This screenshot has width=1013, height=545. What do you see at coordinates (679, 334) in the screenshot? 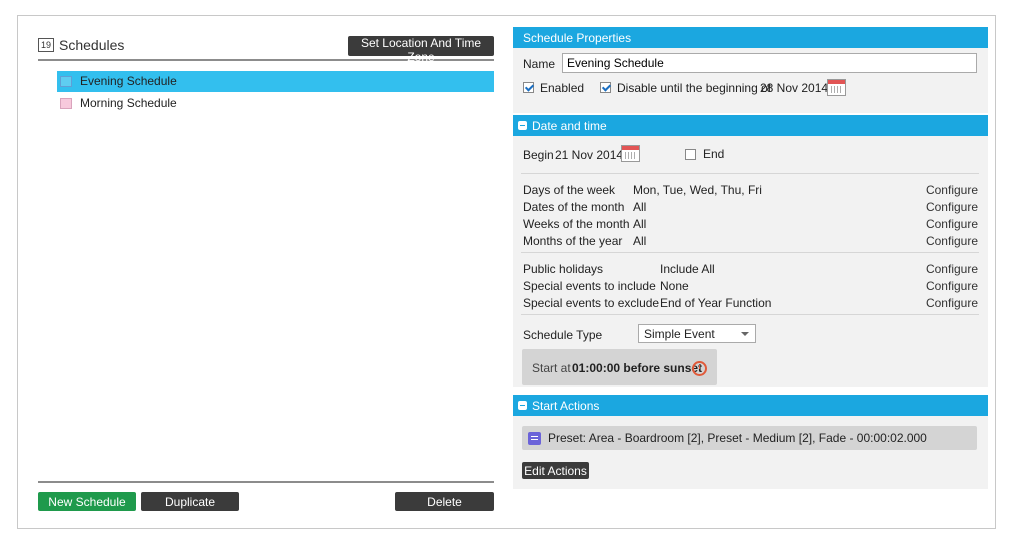
I see `schedule-type-value: Simple Event` at bounding box center [679, 334].